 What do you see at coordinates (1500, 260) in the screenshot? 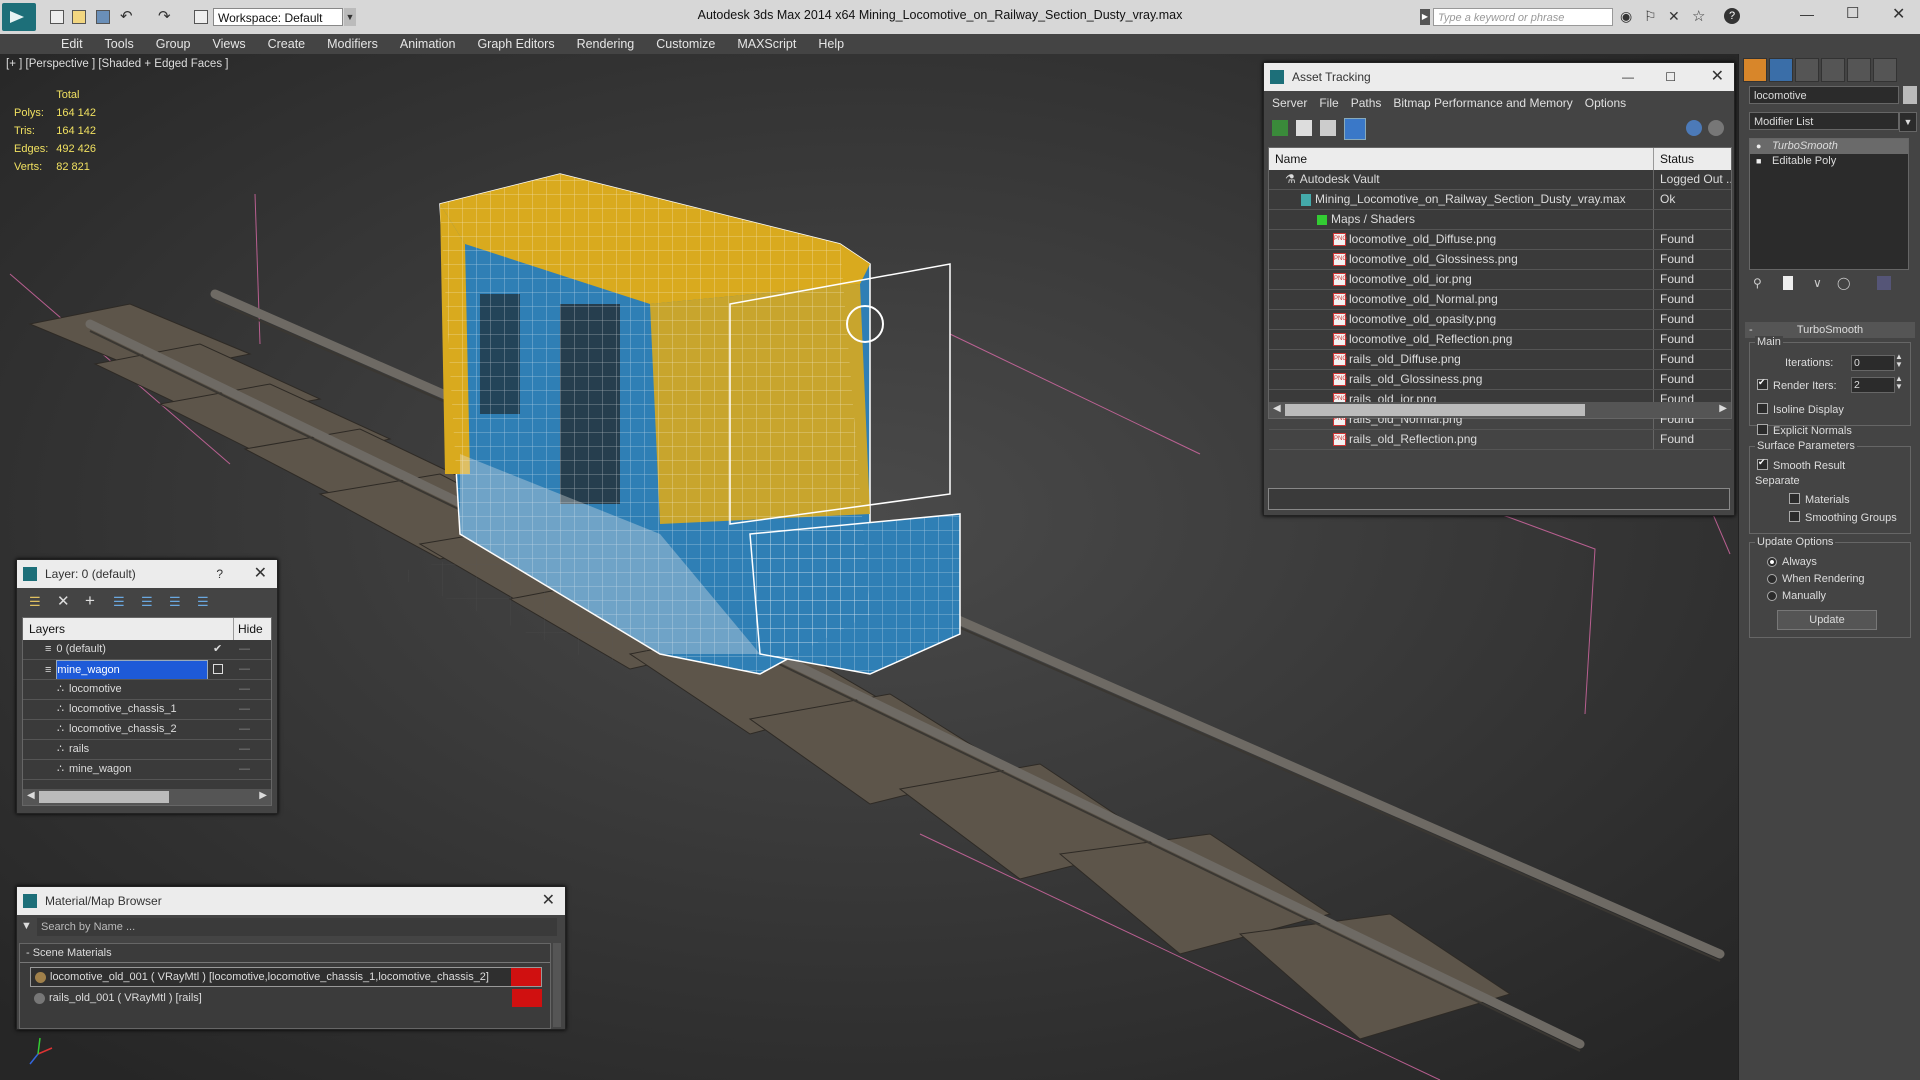
I see `asset-row: PNG locomotive_old_Glossiness.png Found` at bounding box center [1500, 260].